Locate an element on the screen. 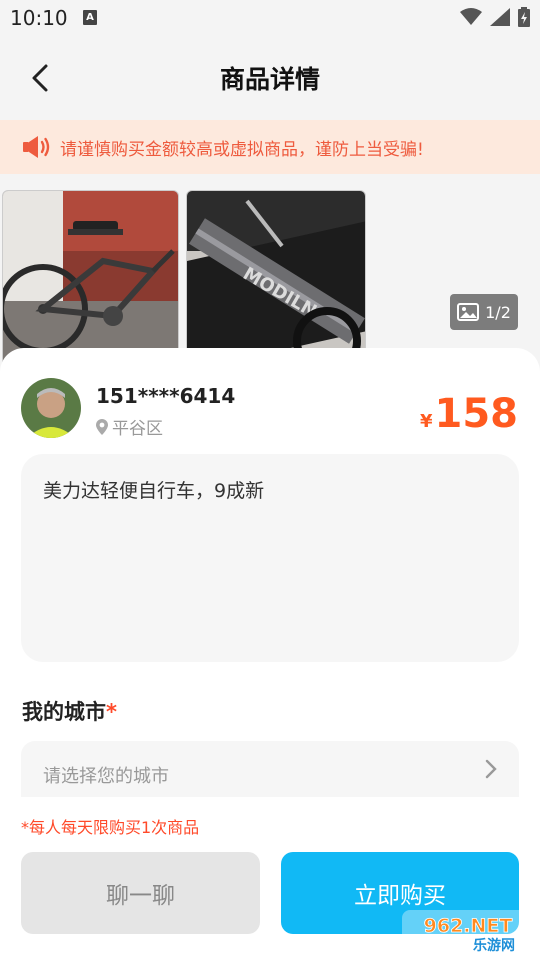 The image size is (540, 960). seller-name: 151****6414 is located at coordinates (166, 396).